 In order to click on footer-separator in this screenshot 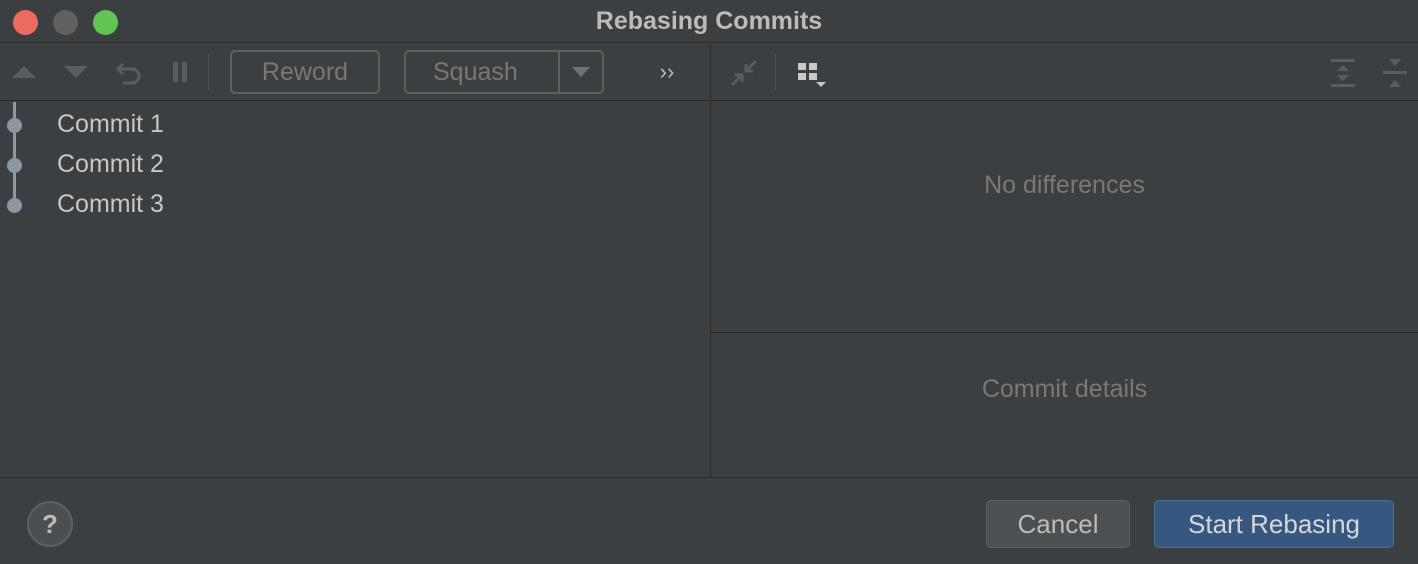, I will do `click(709, 477)`.